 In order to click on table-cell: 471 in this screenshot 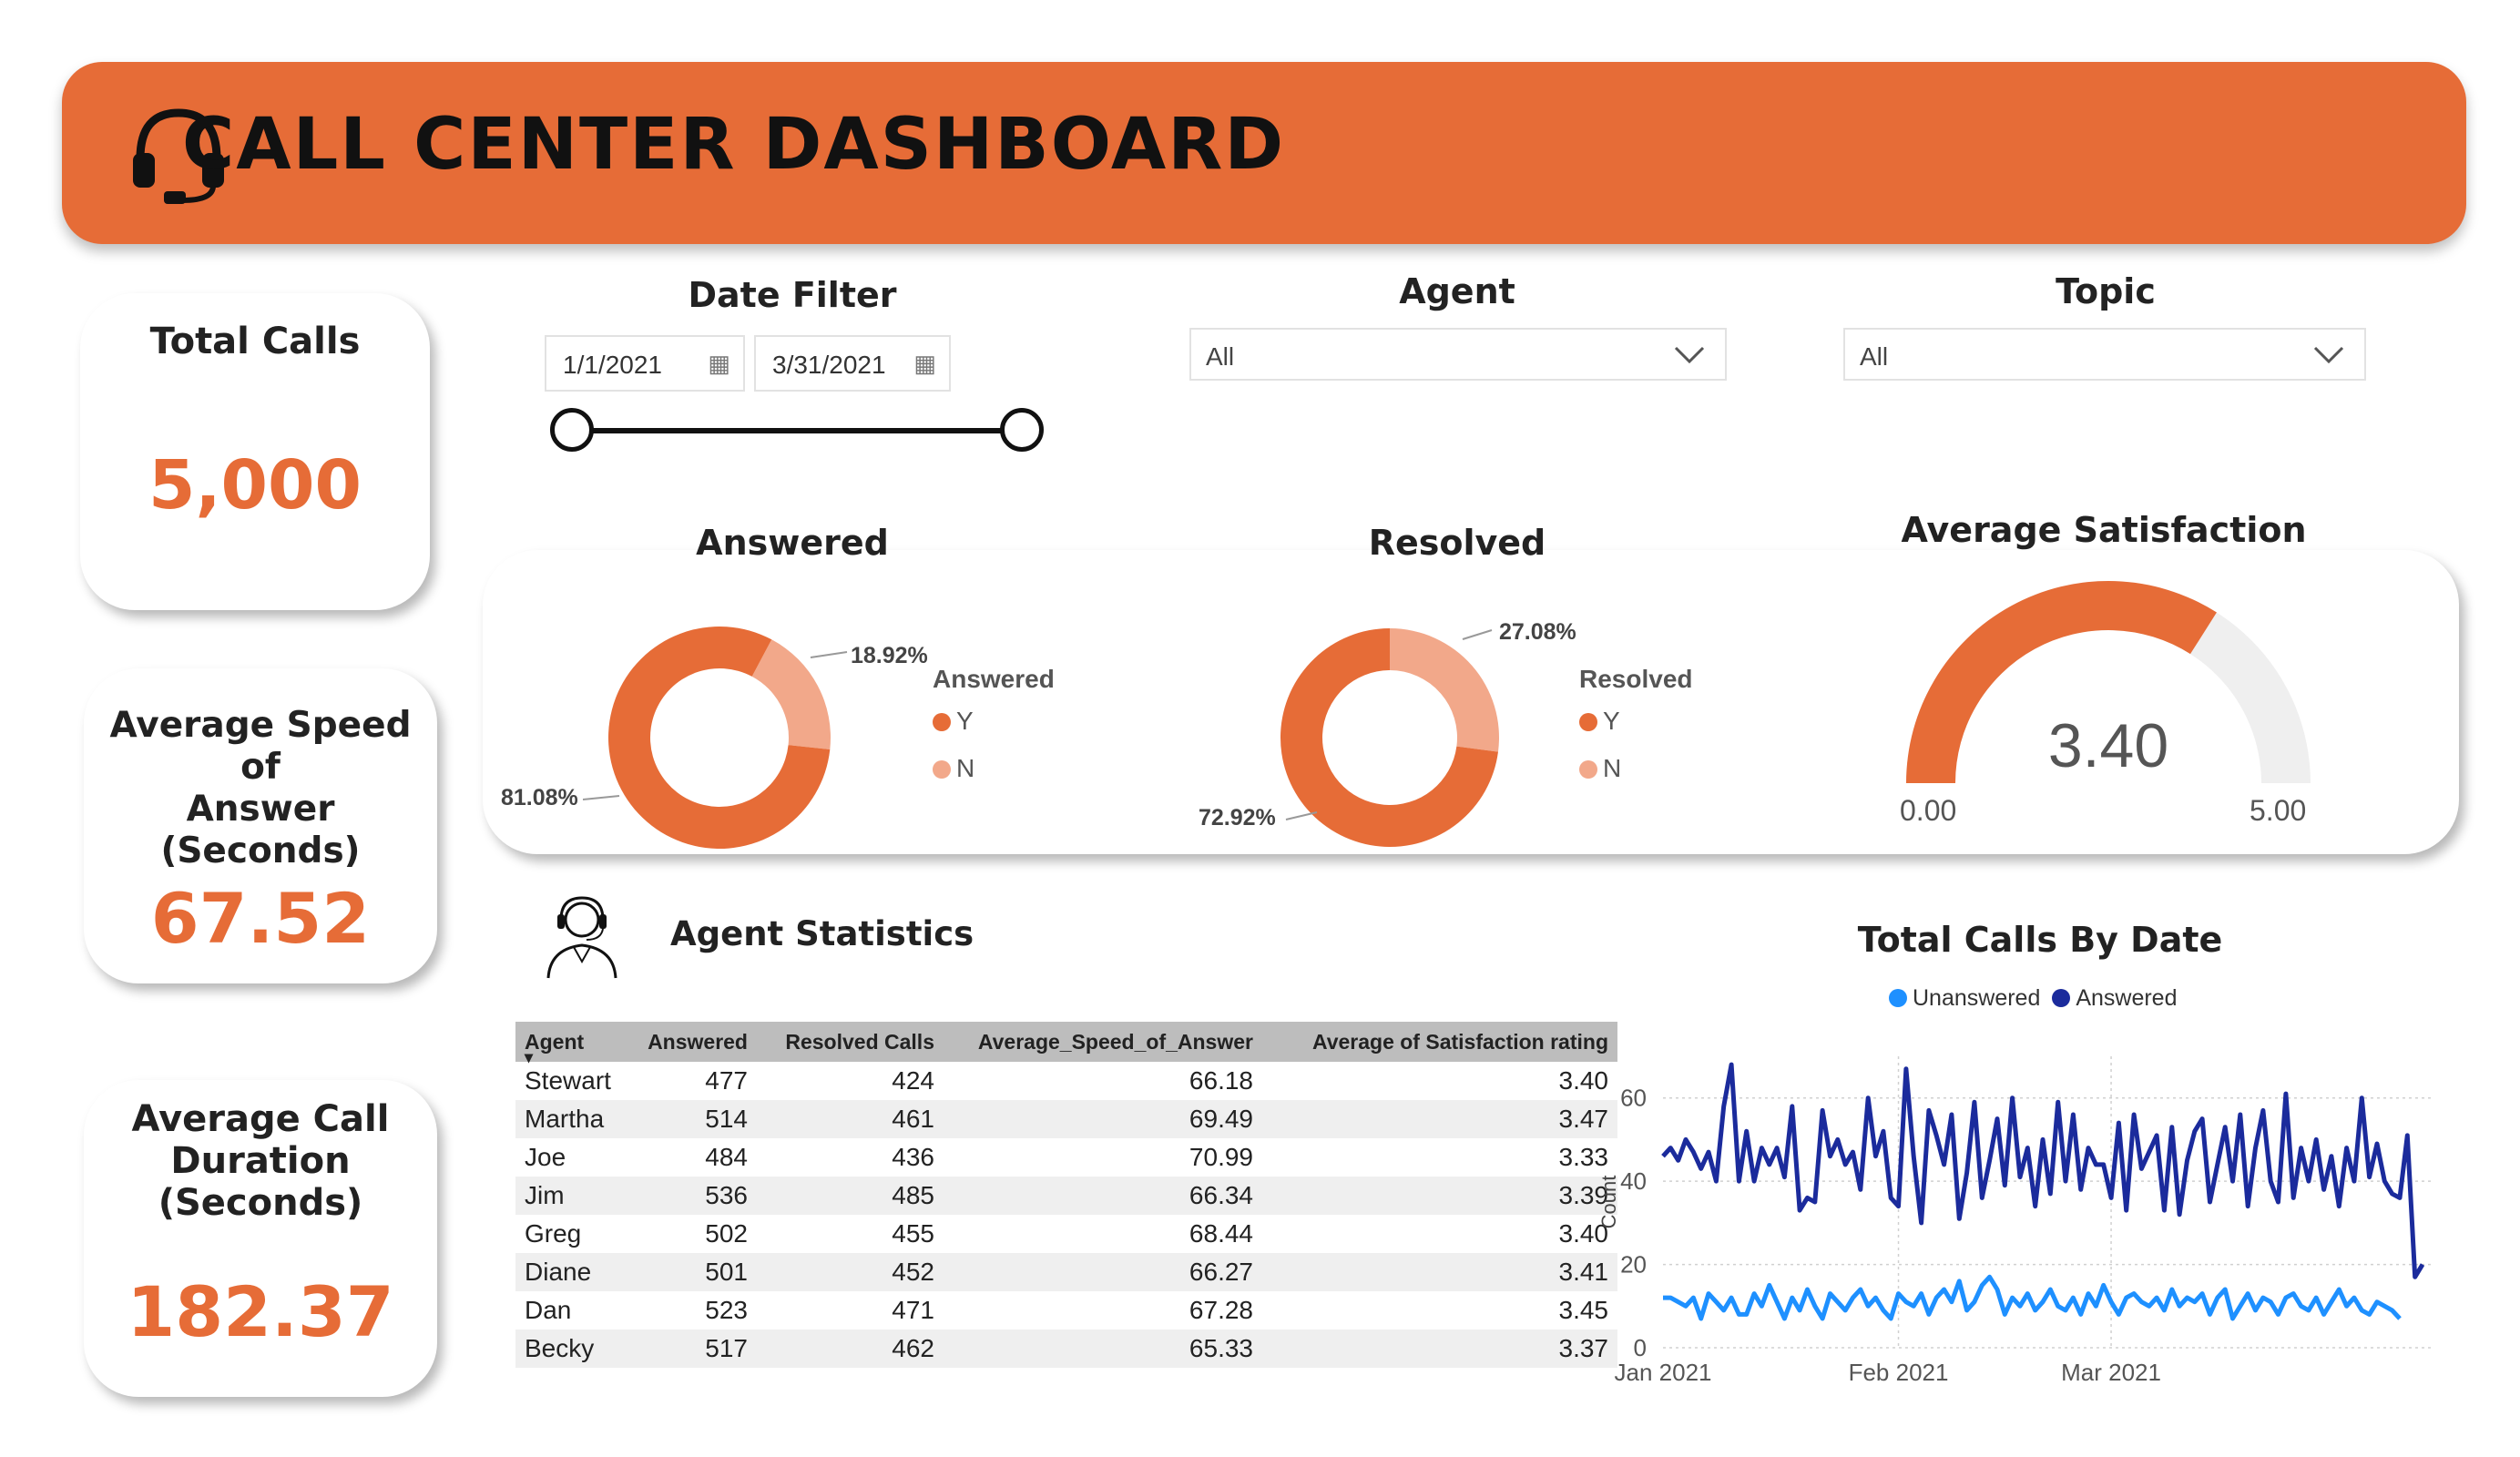, I will do `click(913, 1310)`.